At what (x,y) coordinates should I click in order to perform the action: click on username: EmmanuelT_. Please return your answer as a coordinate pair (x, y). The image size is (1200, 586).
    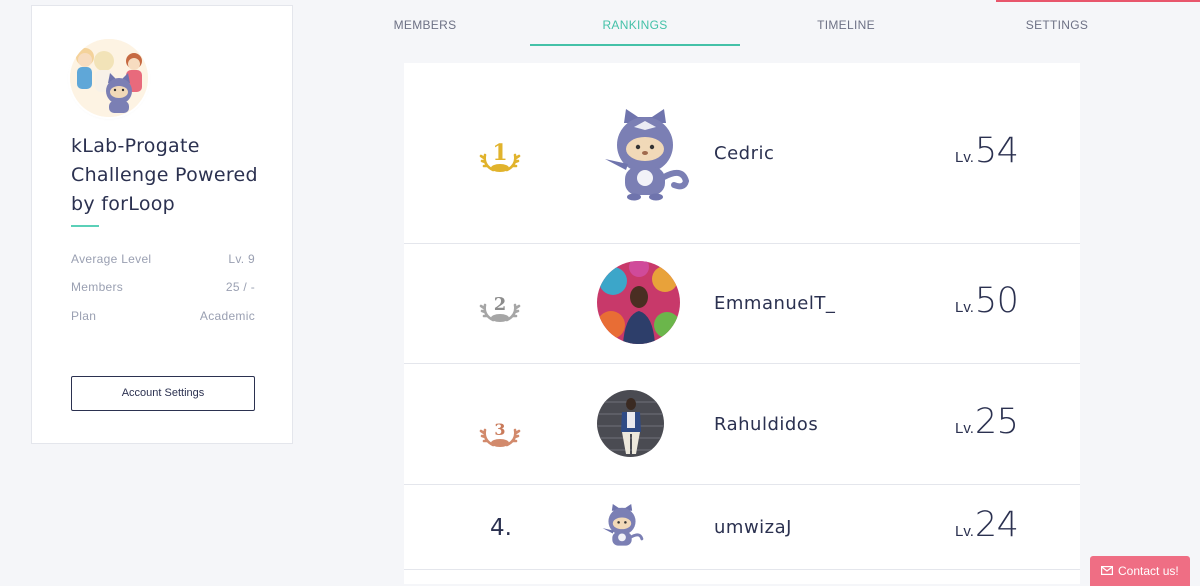
    Looking at the image, I should click on (774, 303).